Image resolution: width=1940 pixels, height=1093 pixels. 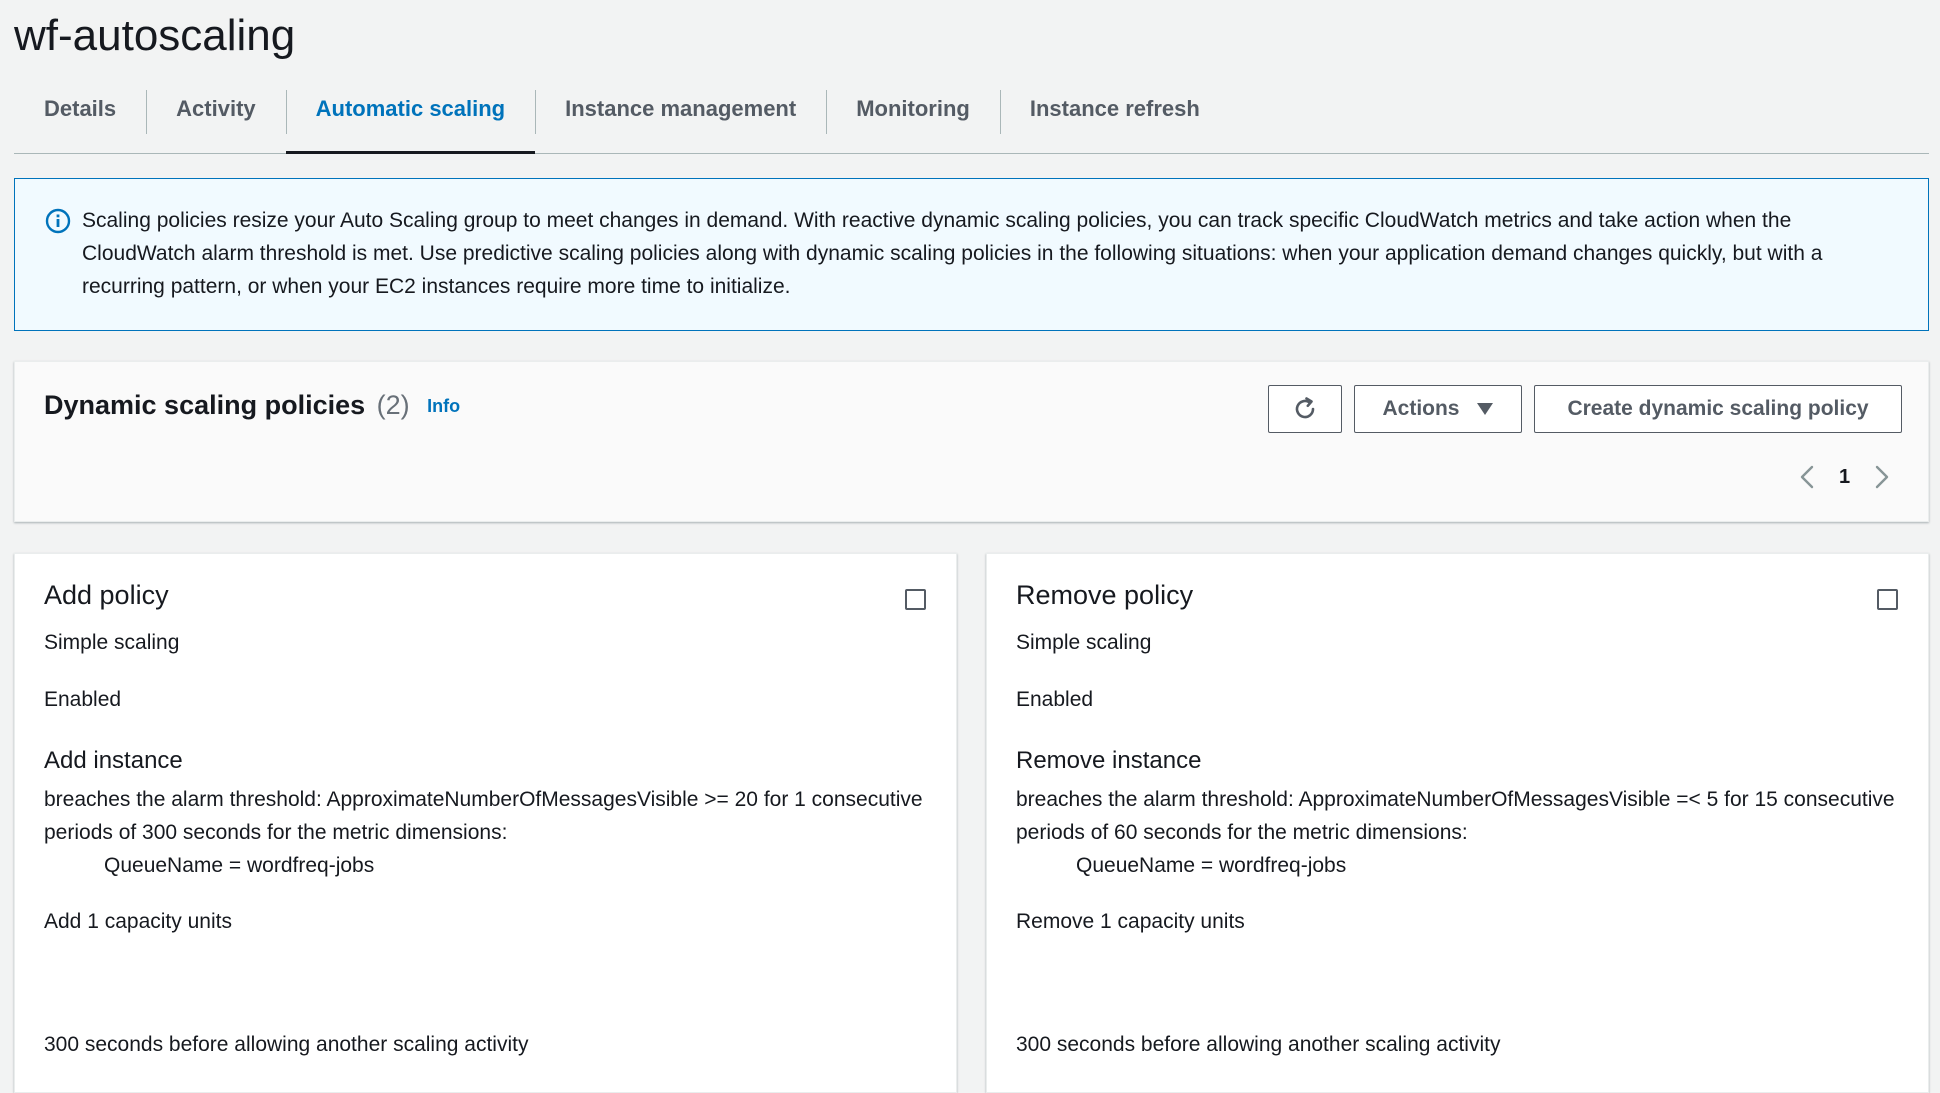 What do you see at coordinates (913, 108) in the screenshot?
I see `tab-label: Monitoring` at bounding box center [913, 108].